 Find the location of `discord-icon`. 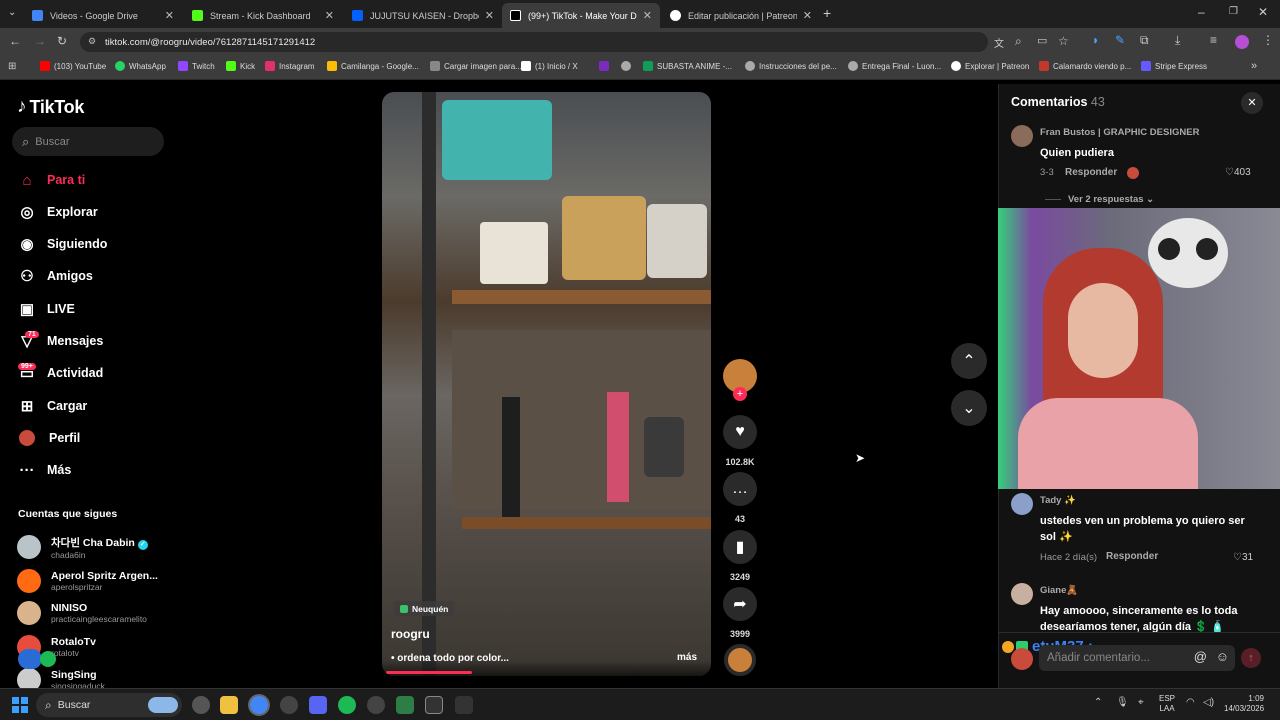

discord-icon is located at coordinates (318, 705).